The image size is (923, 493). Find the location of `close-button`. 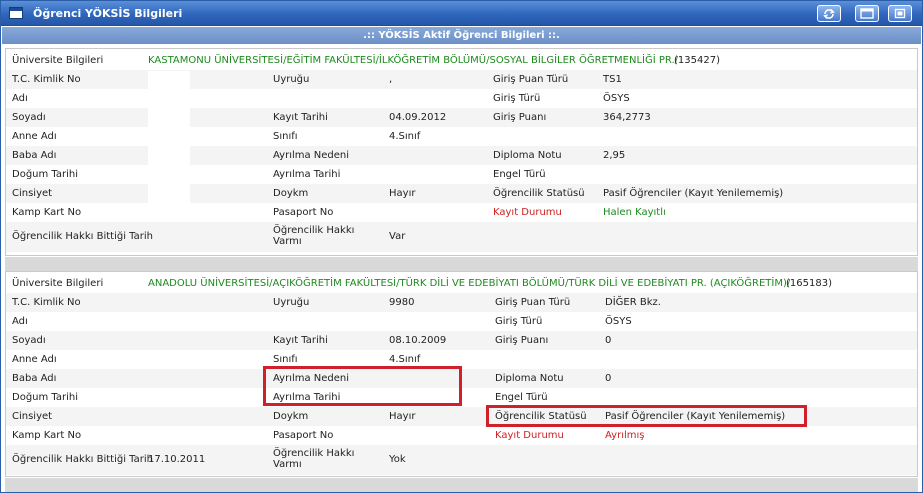

close-button is located at coordinates (900, 13).